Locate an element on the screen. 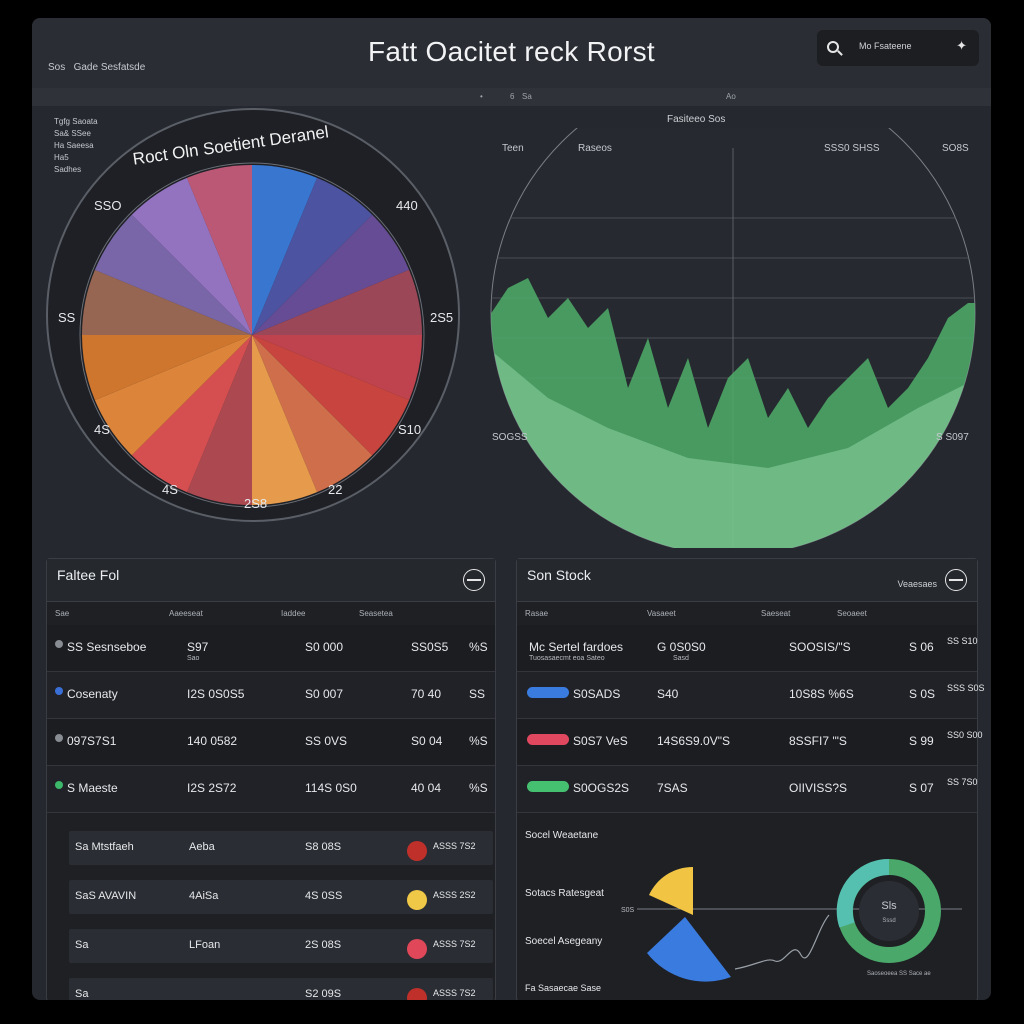 The image size is (1024, 1024). cell: I2S 2S72 is located at coordinates (212, 788).